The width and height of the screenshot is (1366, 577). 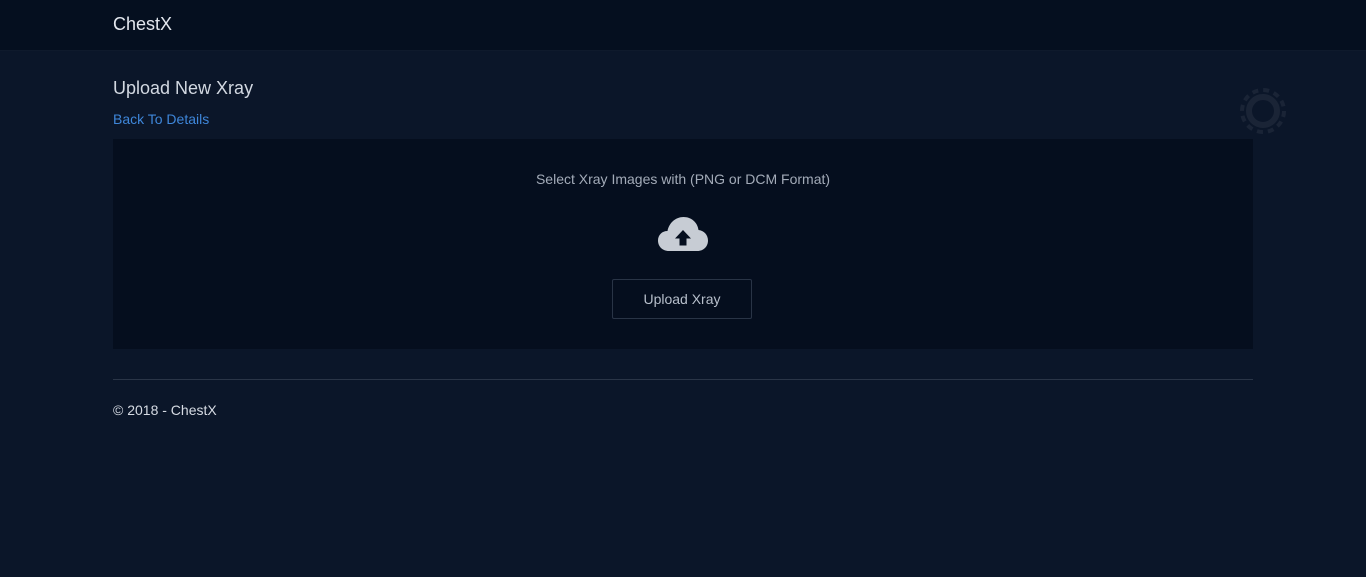 What do you see at coordinates (165, 410) in the screenshot?
I see `footer-copyright: © 2018 - ChestX` at bounding box center [165, 410].